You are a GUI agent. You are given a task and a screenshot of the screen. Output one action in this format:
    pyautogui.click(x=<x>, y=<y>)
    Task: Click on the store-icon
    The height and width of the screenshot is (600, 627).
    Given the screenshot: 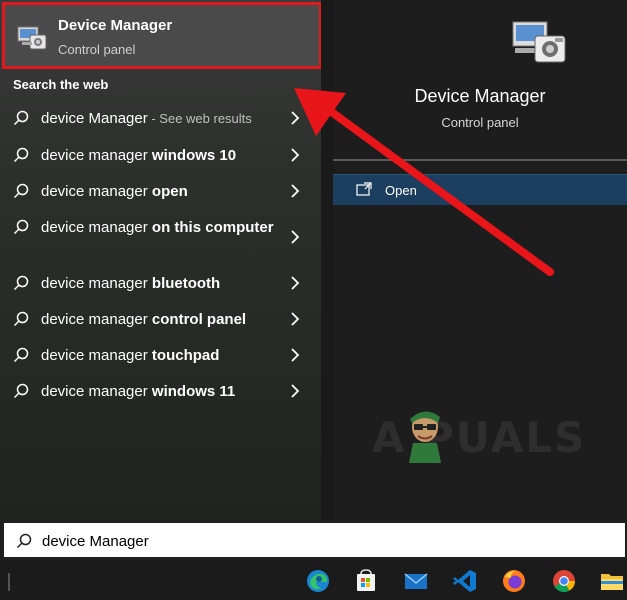 What is the action you would take?
    pyautogui.click(x=366, y=581)
    